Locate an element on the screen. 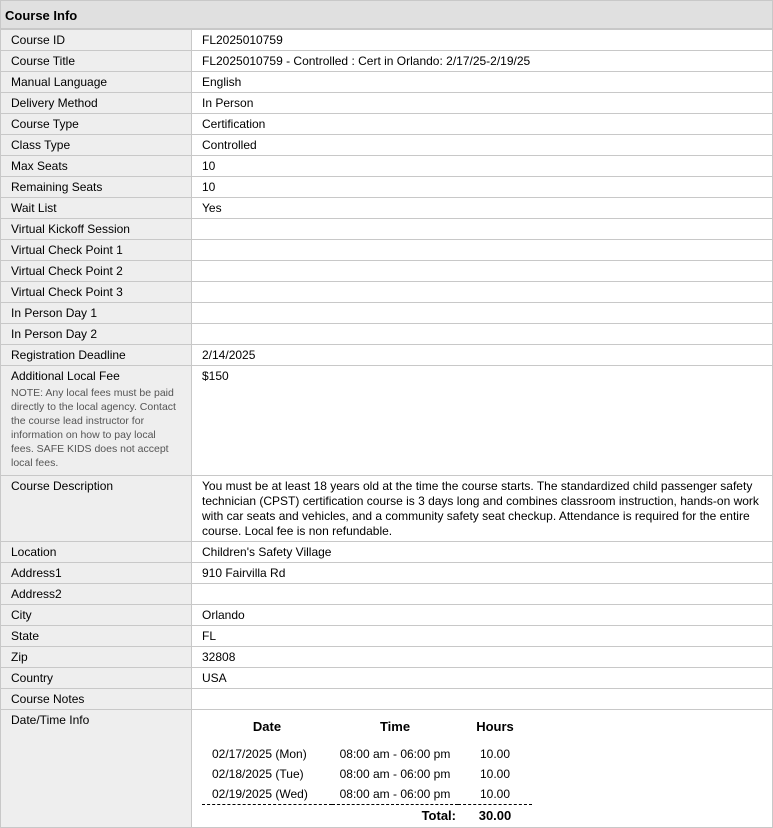 This screenshot has height=828, width=773. field-value: 32808 is located at coordinates (482, 657).